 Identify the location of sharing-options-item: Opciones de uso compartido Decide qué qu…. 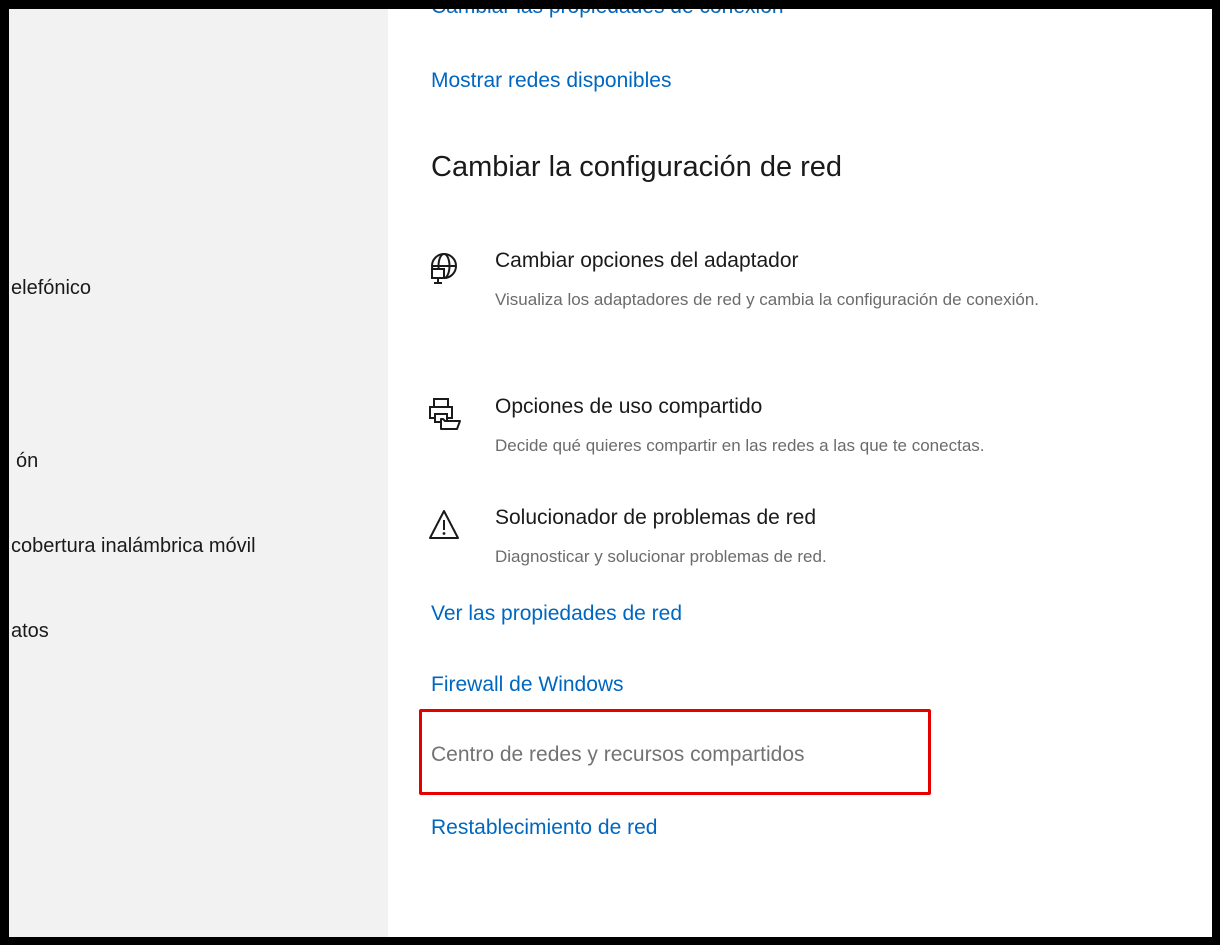
(798, 430).